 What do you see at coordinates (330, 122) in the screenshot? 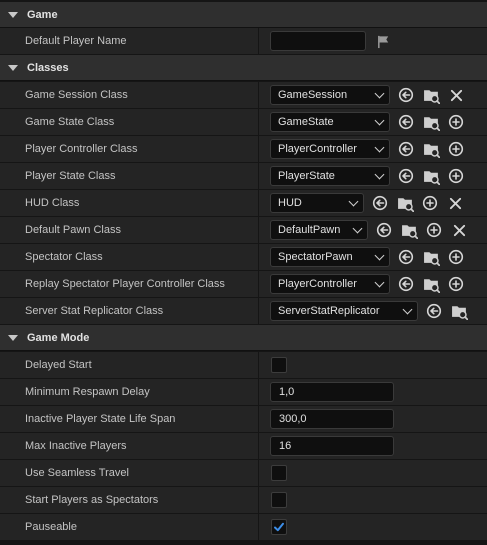
I see `game-state-class-dropdown: GameState` at bounding box center [330, 122].